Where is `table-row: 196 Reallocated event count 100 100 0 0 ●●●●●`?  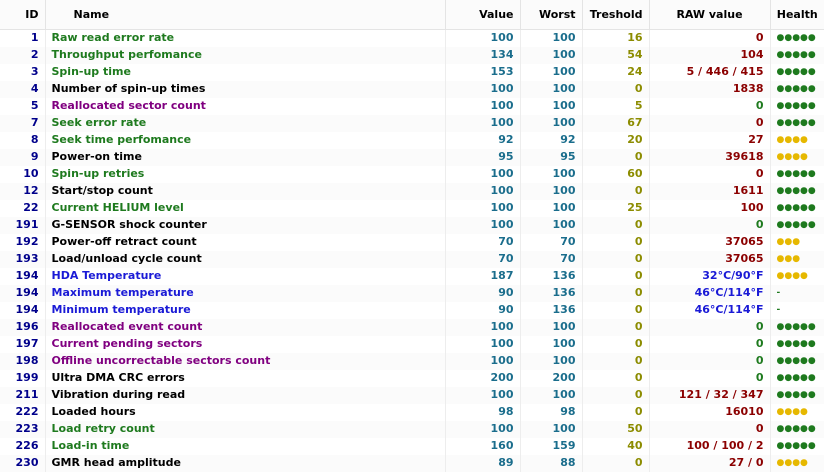
table-row: 196 Reallocated event count 100 100 0 0 ●●●●● is located at coordinates (412, 327).